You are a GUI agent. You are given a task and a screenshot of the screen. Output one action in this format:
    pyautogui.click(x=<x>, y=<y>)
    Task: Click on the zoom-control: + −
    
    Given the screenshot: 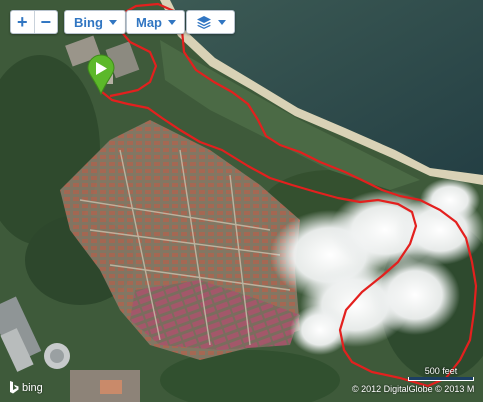 What is the action you would take?
    pyautogui.click(x=34, y=22)
    